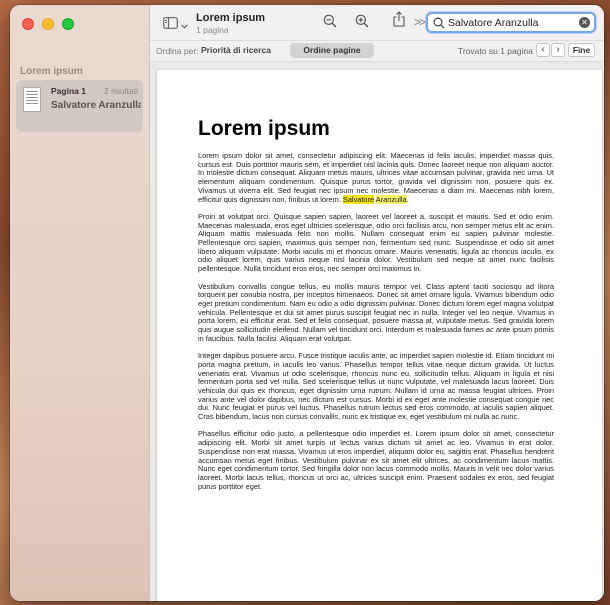 The width and height of the screenshot is (610, 605). What do you see at coordinates (120, 91) in the screenshot?
I see `result-count: 2 risultati` at bounding box center [120, 91].